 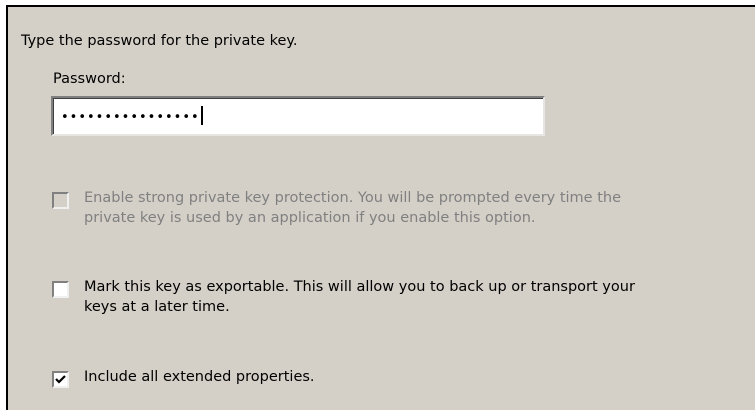 What do you see at coordinates (157, 307) in the screenshot?
I see `mark-exportable-label-line2: keys at a later time.` at bounding box center [157, 307].